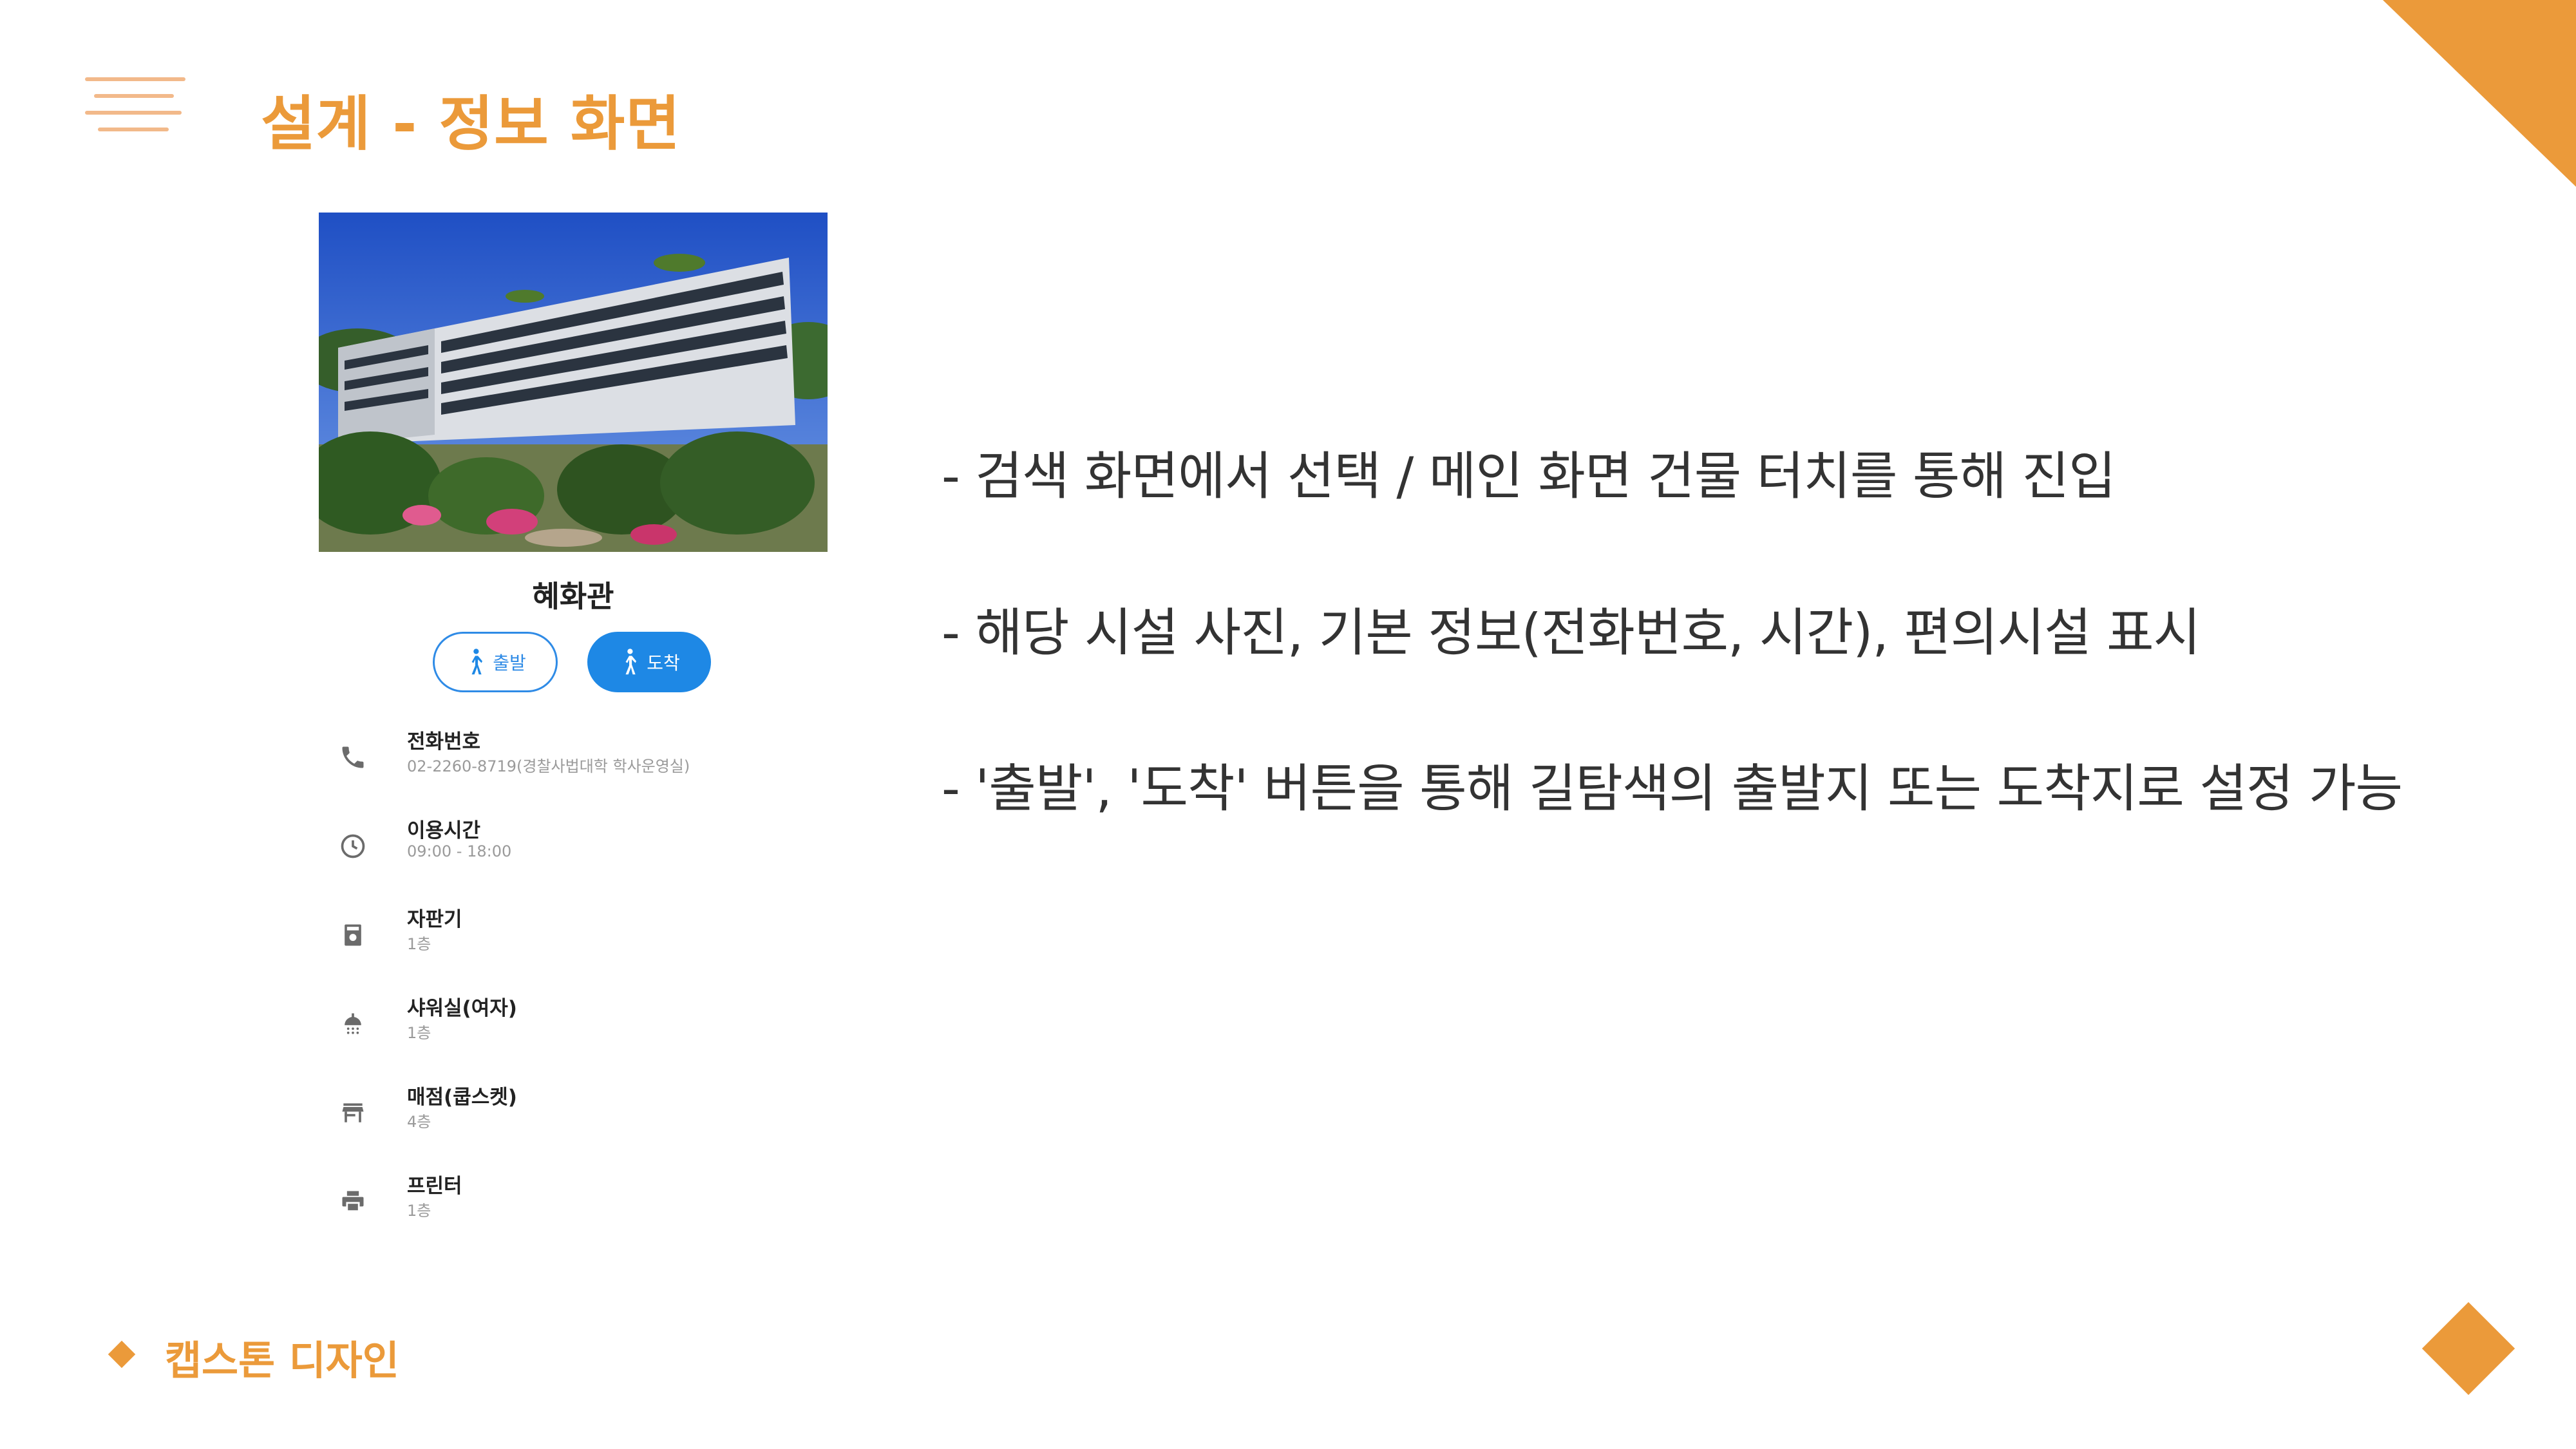 The image size is (2576, 1449). What do you see at coordinates (548, 766) in the screenshot?
I see `info-detail: 02-2260-8719(경찰사법대학 학사운영실)` at bounding box center [548, 766].